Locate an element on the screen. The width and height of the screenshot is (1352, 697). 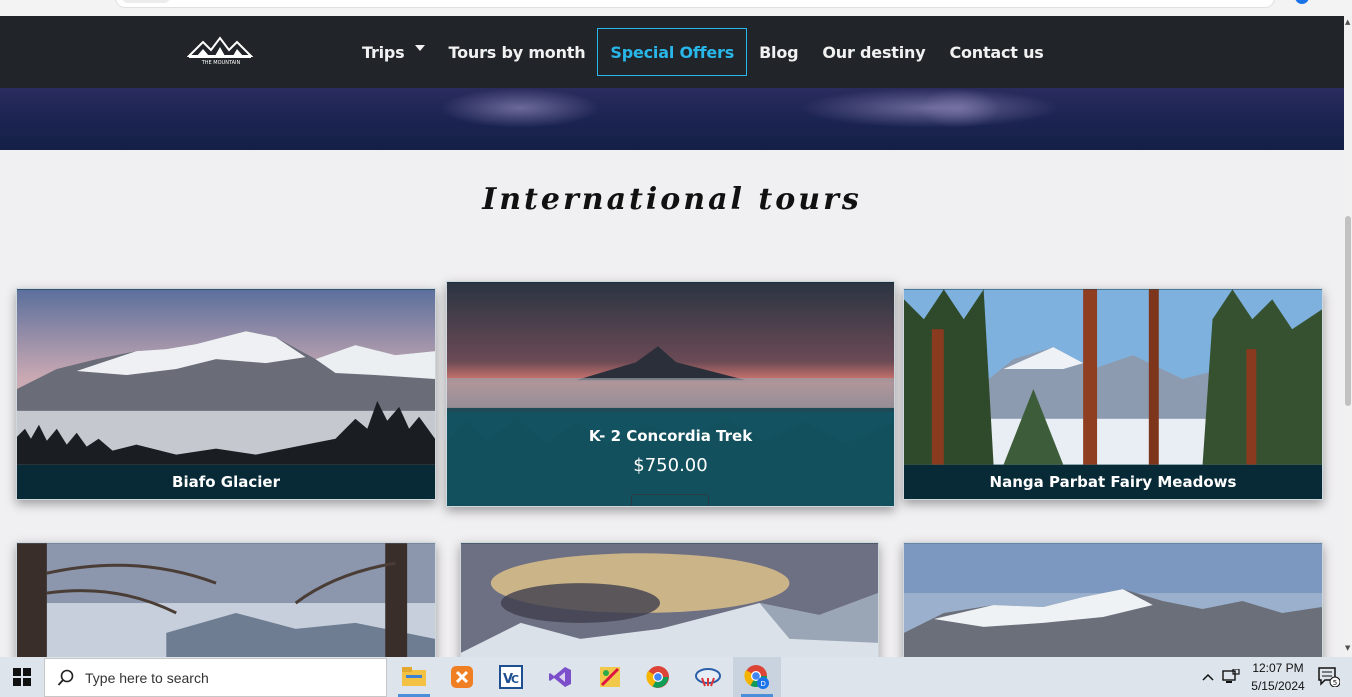
xampp-icon is located at coordinates (462, 677).